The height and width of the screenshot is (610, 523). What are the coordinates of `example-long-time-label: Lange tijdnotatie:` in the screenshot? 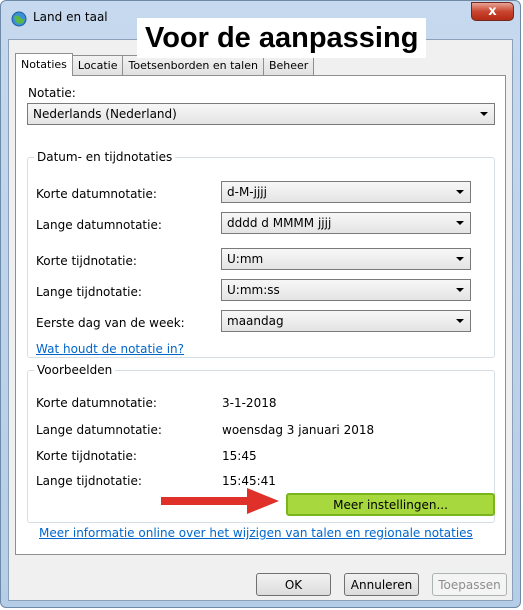 It's located at (89, 481).